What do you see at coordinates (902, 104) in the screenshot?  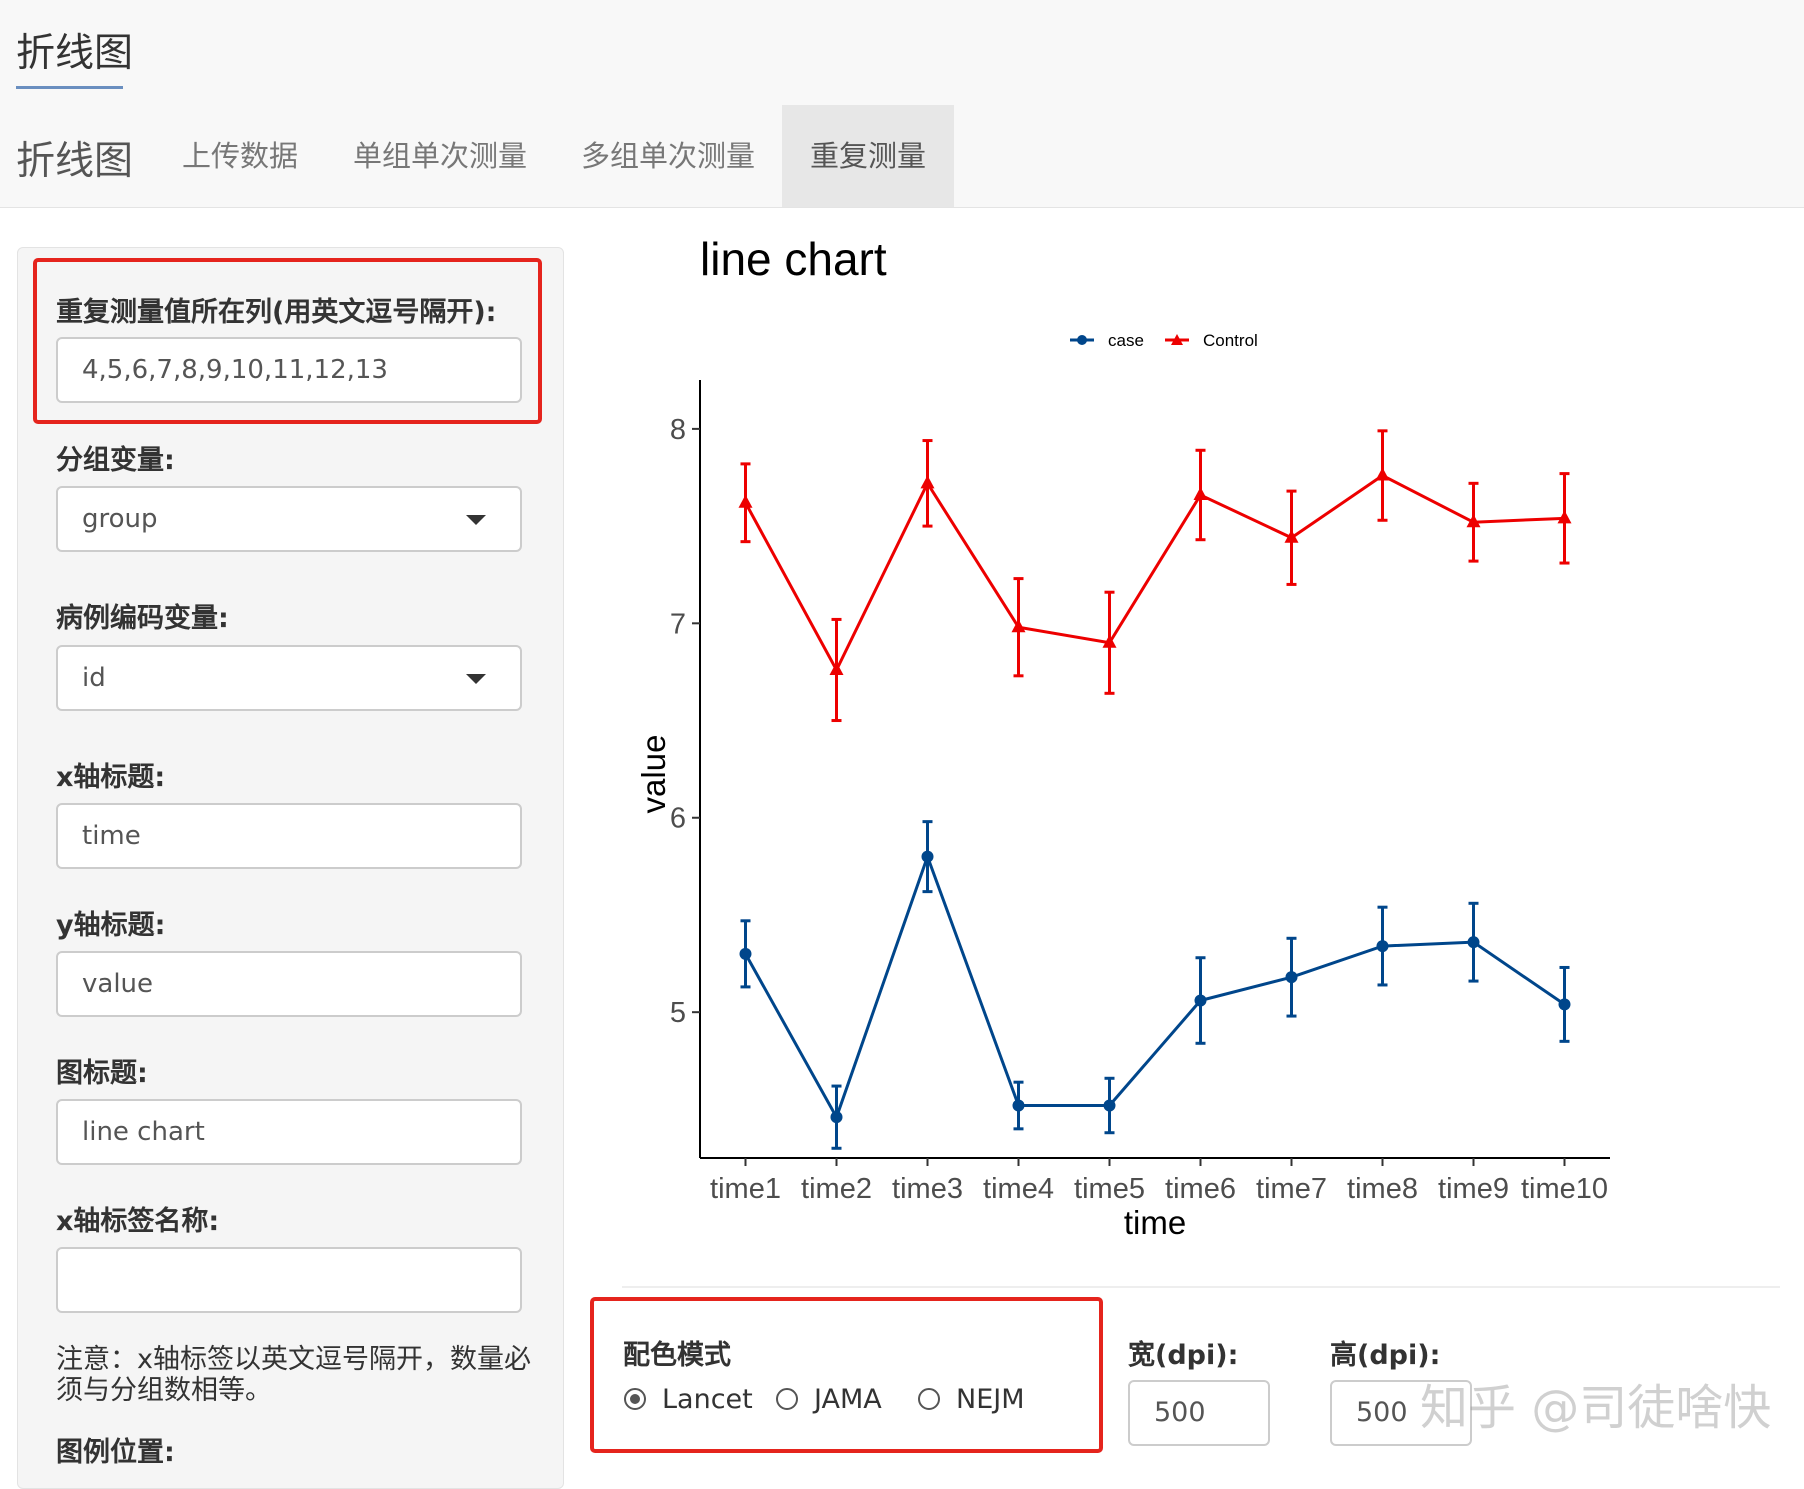 I see `navbar: 折线图 折线图 上传数据 单组单次测量 多组单次测量 重复测量` at bounding box center [902, 104].